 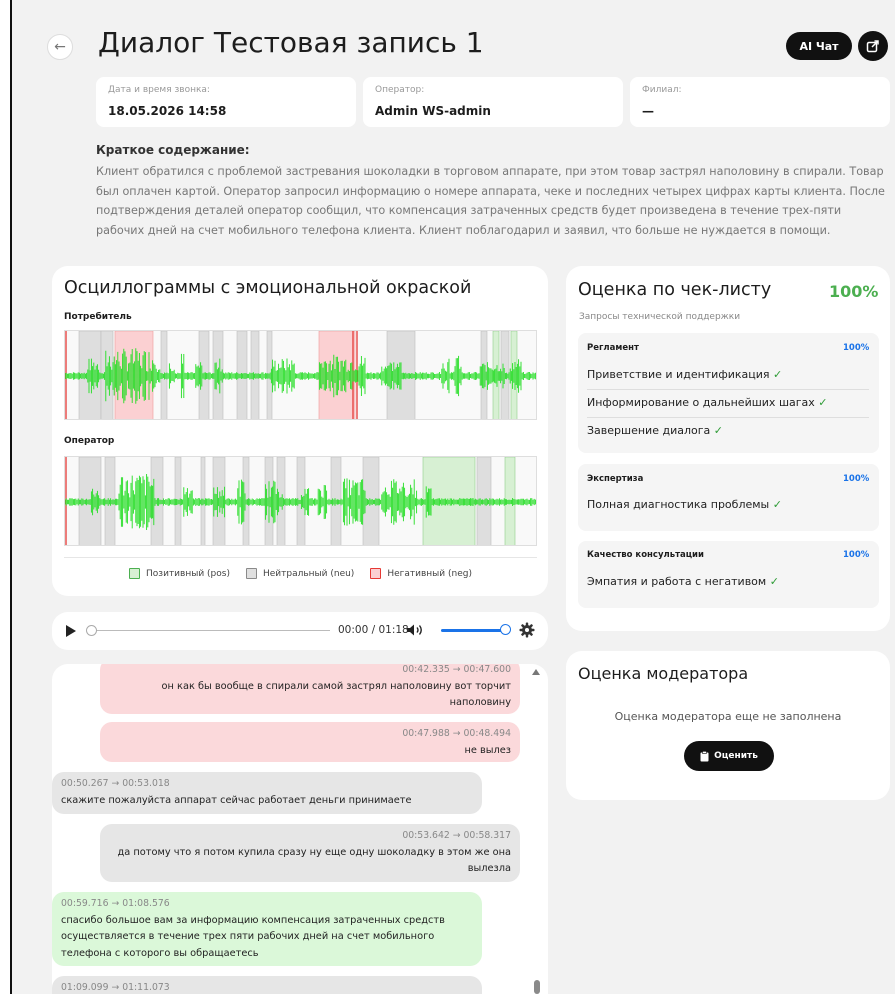 What do you see at coordinates (728, 716) in the screenshot?
I see `moderator-empty-text: Оценка модератора еще не заполнена` at bounding box center [728, 716].